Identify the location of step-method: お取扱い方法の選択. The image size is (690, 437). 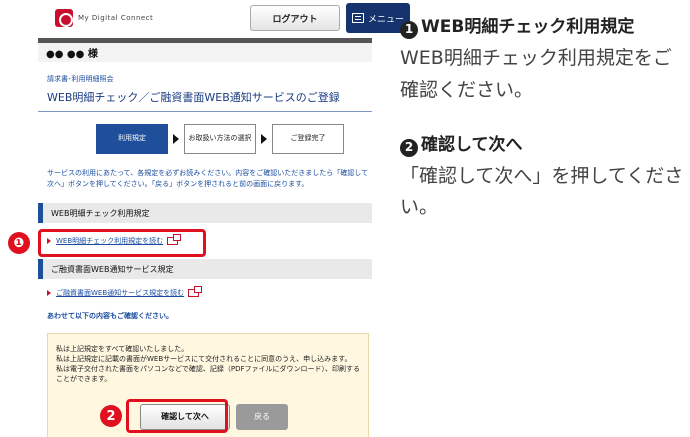
(220, 139).